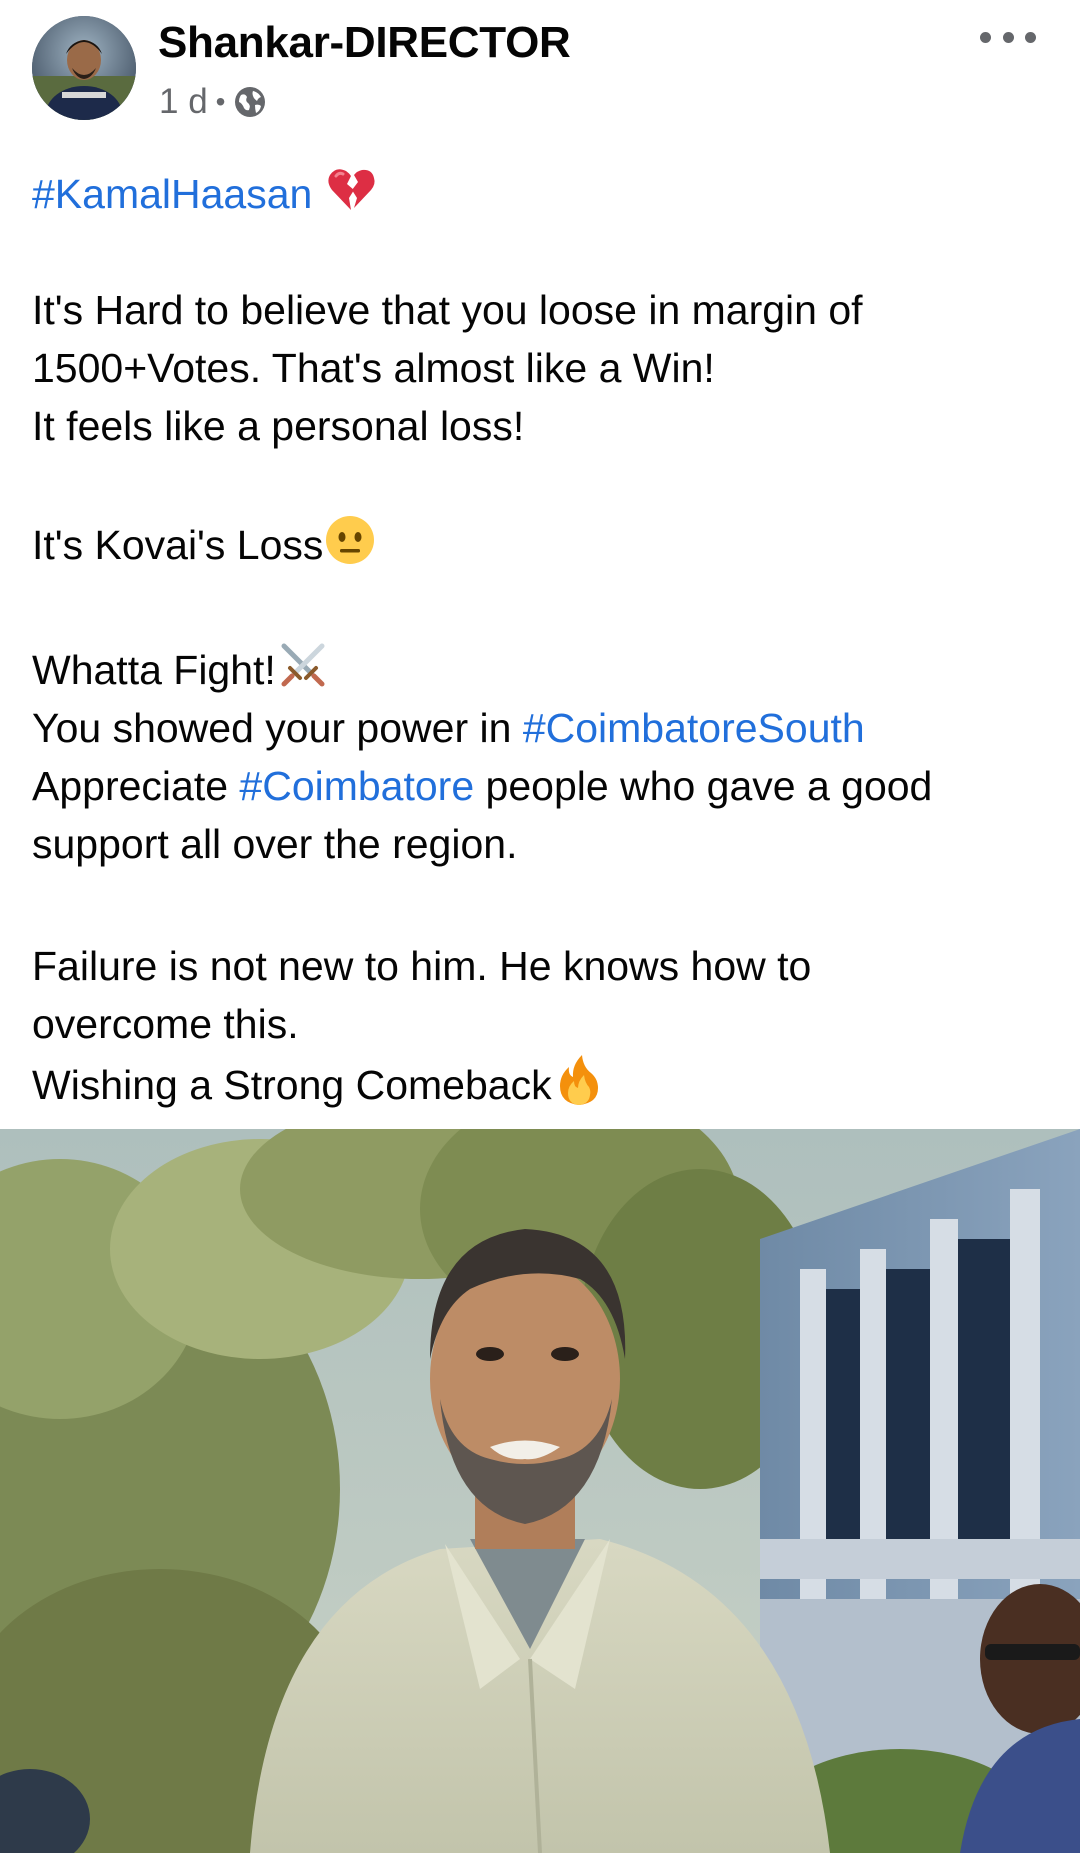  Describe the element at coordinates (364, 43) in the screenshot. I see `author-name: Shankar-DIRECTOR` at that location.